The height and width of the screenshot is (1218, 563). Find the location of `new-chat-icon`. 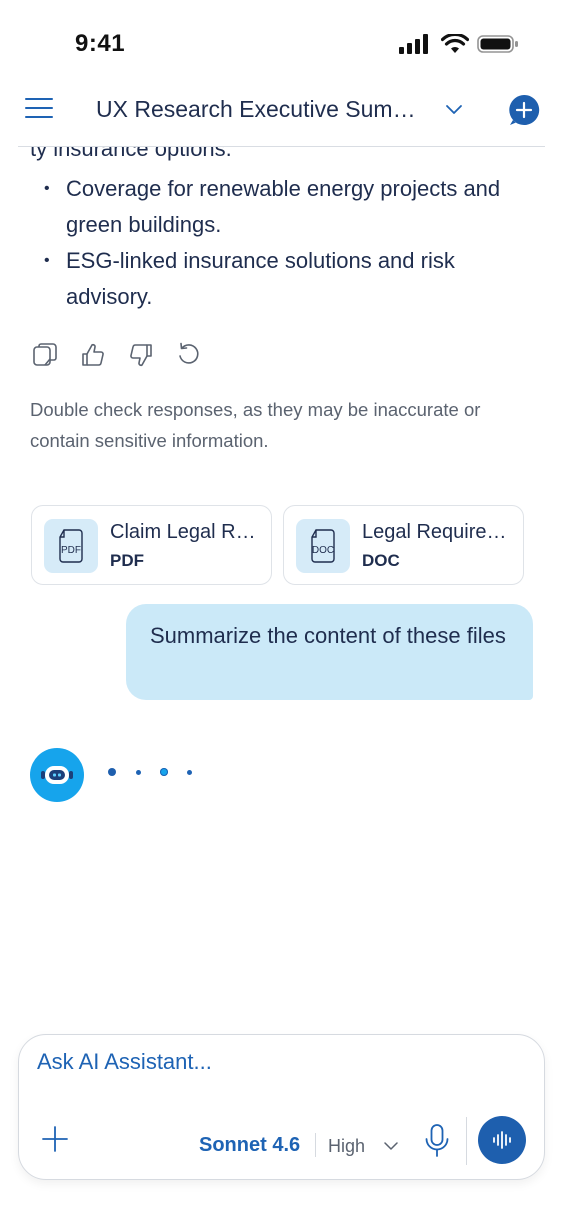

new-chat-icon is located at coordinates (524, 110).